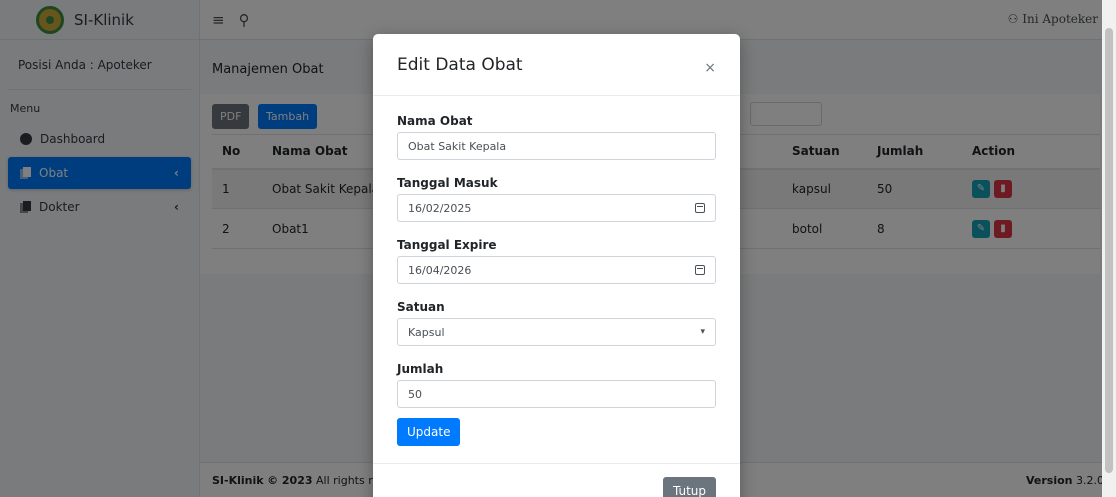  What do you see at coordinates (460, 64) in the screenshot?
I see `modal-title: Edit Data Obat` at bounding box center [460, 64].